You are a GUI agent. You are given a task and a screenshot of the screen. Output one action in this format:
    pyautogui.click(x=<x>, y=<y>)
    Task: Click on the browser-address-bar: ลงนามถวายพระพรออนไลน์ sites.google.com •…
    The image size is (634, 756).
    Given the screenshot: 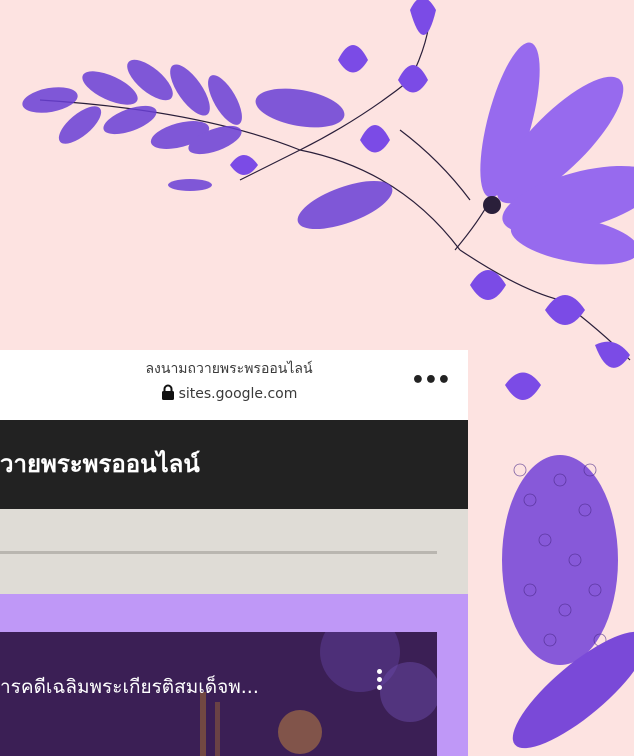 What is the action you would take?
    pyautogui.click(x=234, y=385)
    